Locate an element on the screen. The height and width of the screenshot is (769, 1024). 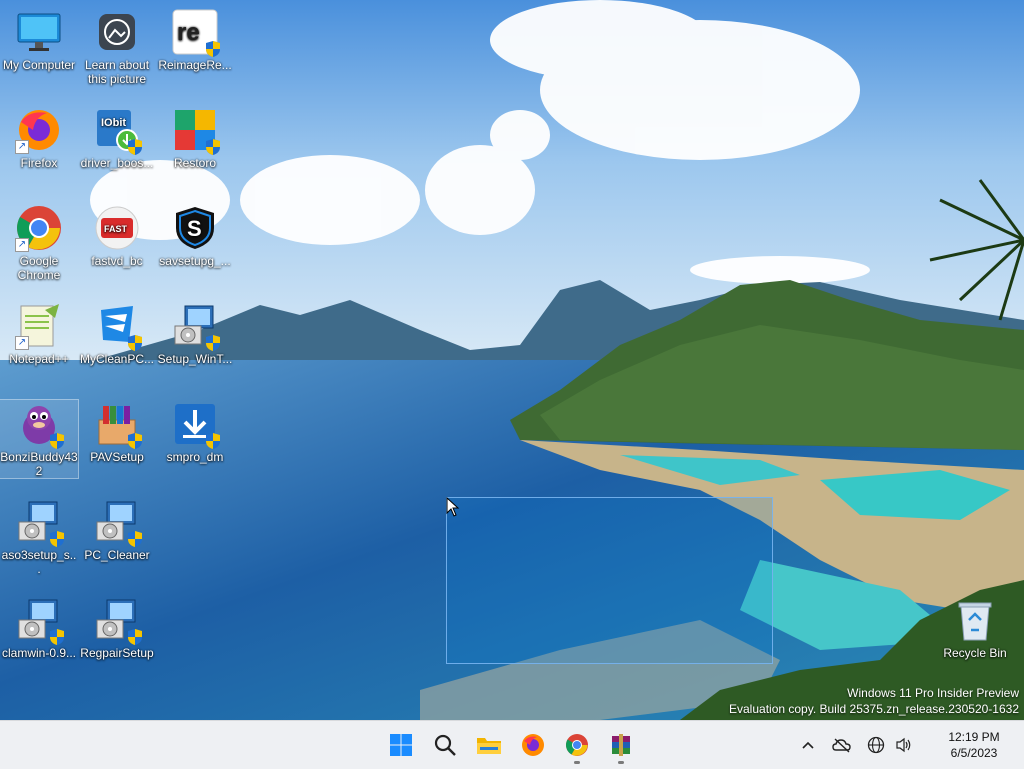
firefox-taskbar-button is located at coordinates (533, 745).